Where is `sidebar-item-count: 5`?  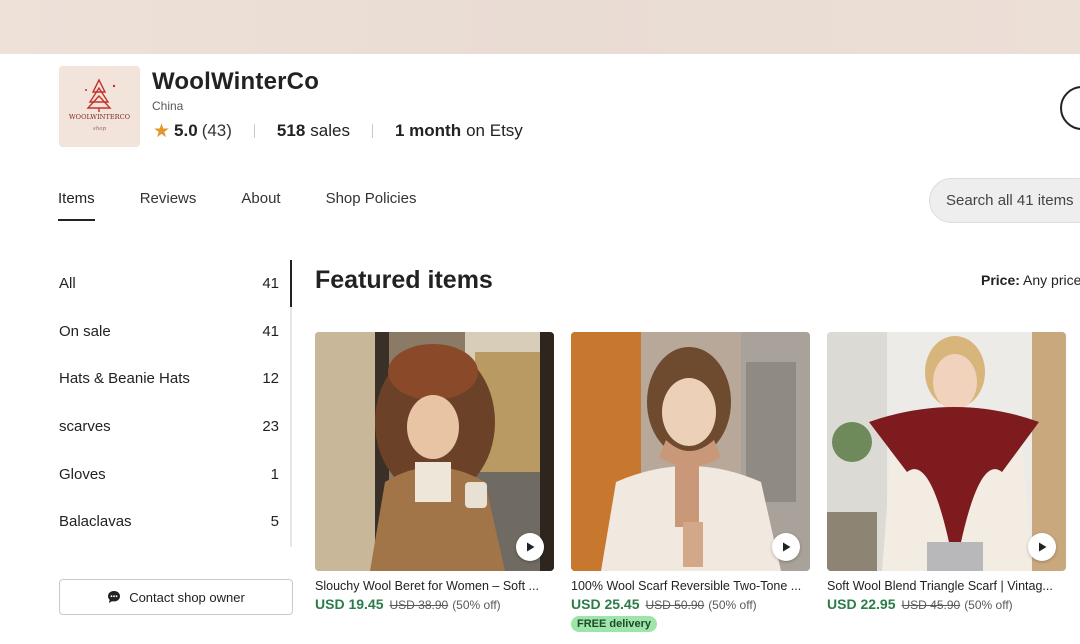
sidebar-item-count: 5 is located at coordinates (274, 522).